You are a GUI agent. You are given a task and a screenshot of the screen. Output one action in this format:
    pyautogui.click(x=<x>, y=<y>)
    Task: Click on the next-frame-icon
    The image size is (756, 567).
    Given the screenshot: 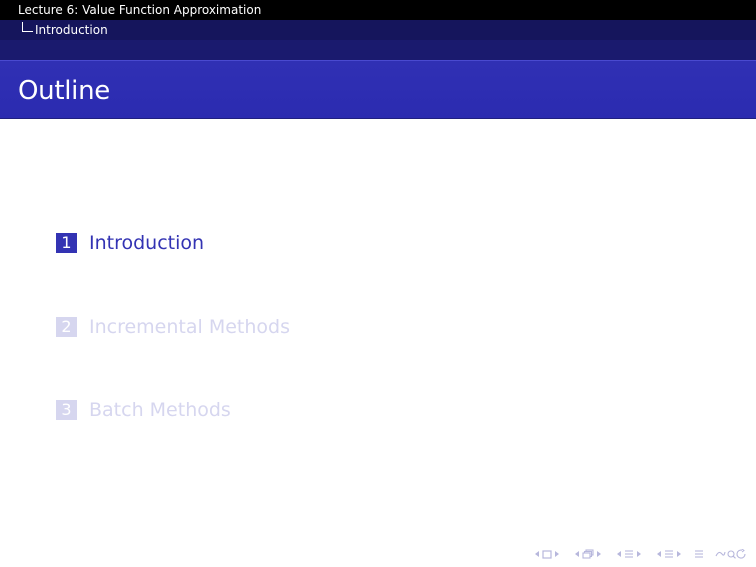 What is the action you would take?
    pyautogui.click(x=557, y=554)
    